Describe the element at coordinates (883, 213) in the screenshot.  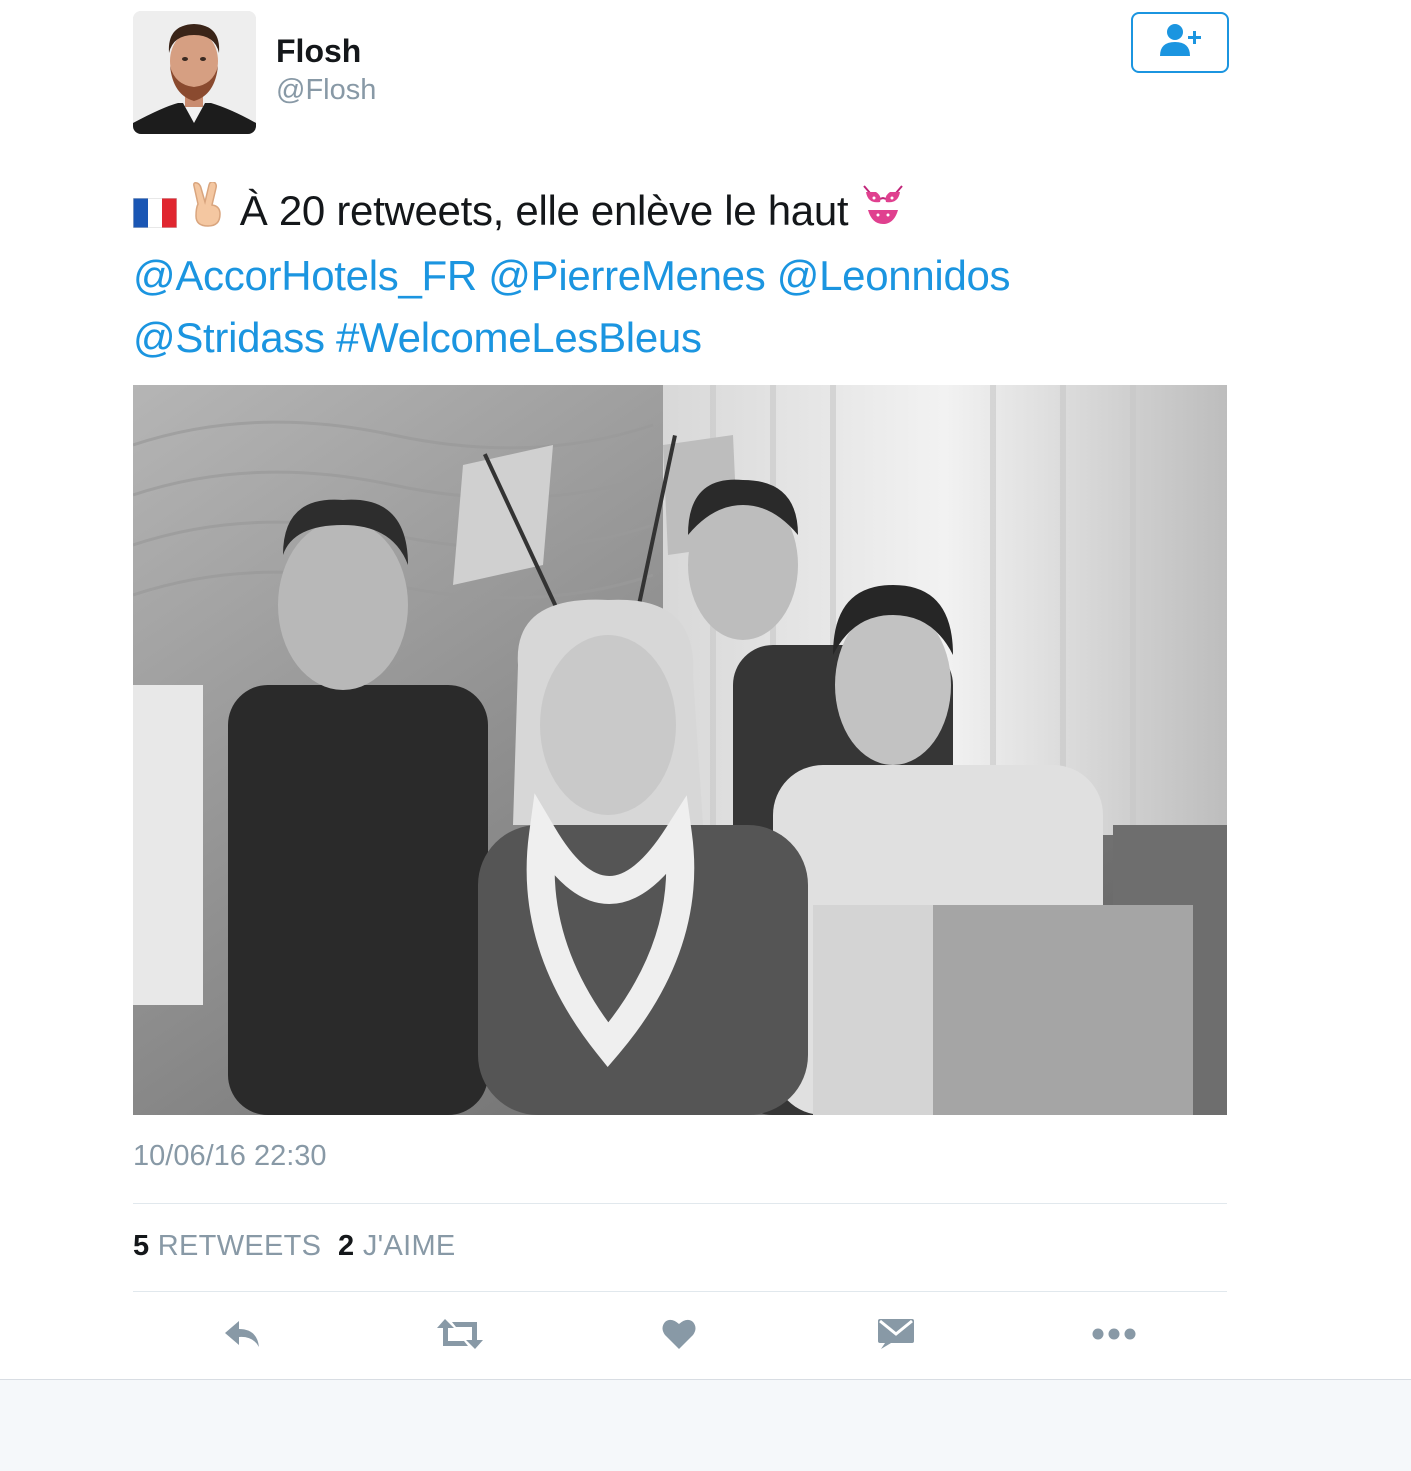
I see `bikini-icon` at that location.